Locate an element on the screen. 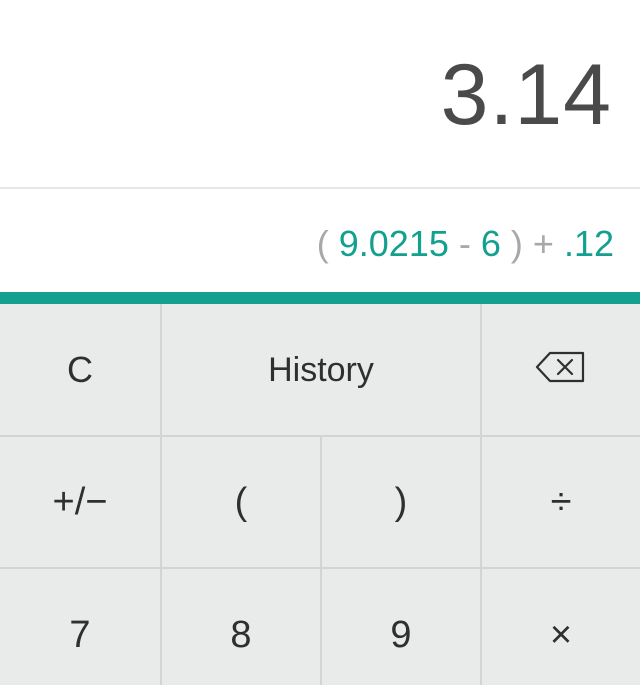 The height and width of the screenshot is (685, 640). expression-number: .12 is located at coordinates (588, 243).